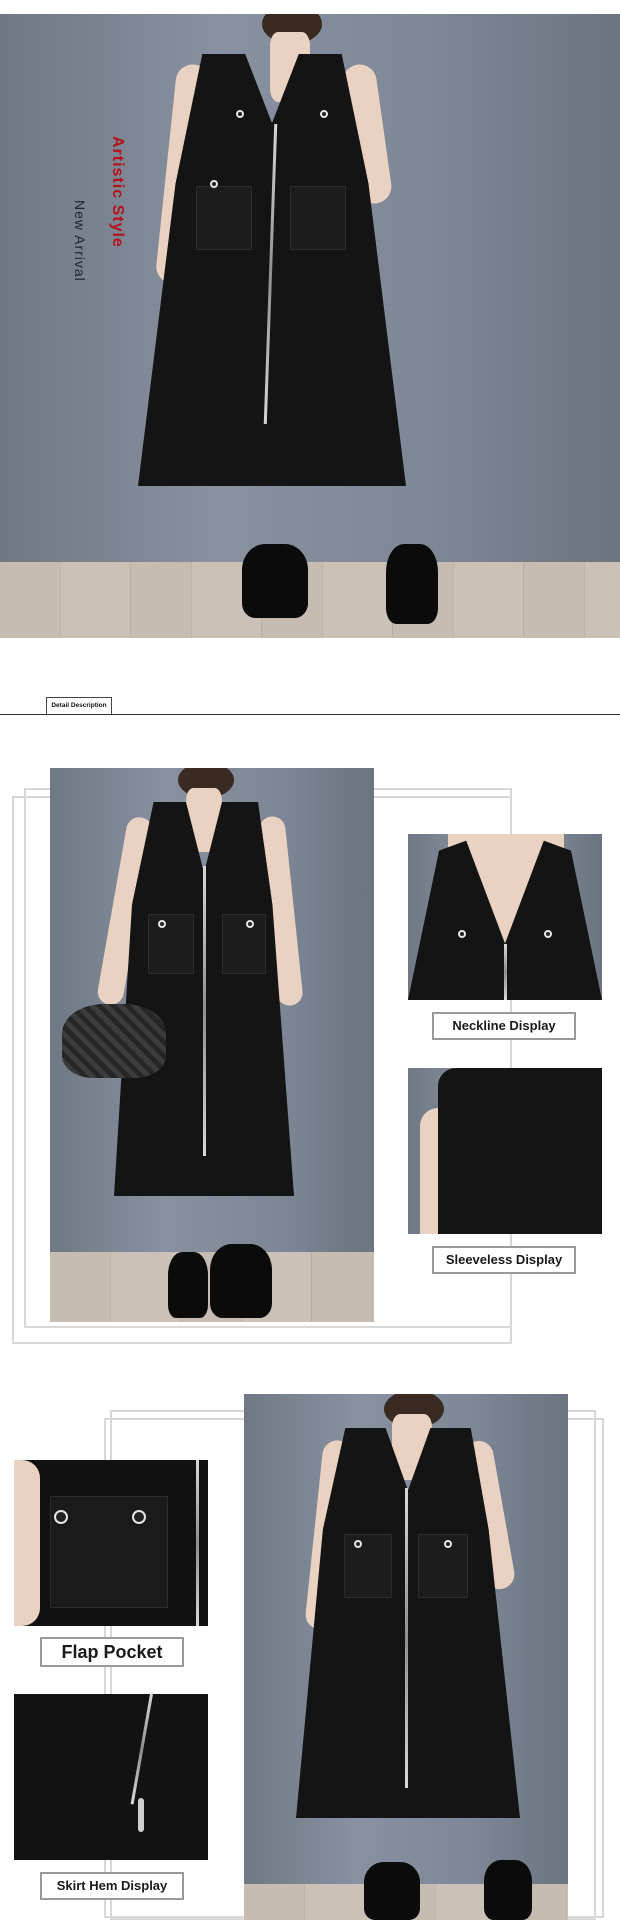 Image resolution: width=620 pixels, height=1920 pixels. I want to click on section-divider, so click(310, 714).